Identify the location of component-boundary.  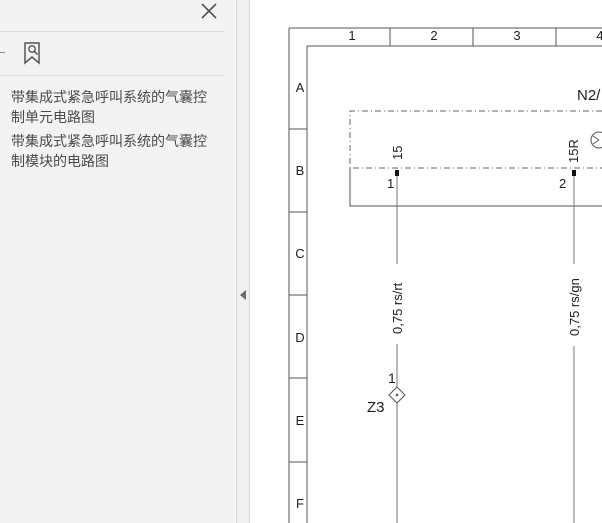
(475, 139).